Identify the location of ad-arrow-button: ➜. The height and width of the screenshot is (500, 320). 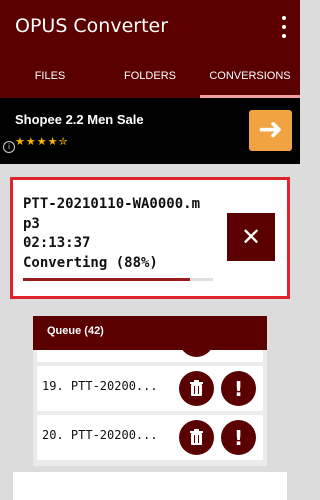
(270, 130).